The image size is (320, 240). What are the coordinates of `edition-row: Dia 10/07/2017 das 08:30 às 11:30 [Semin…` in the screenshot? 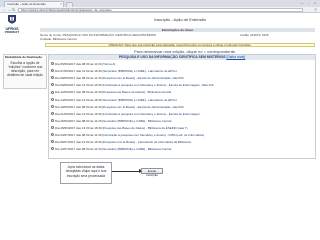 It's located at (182, 149).